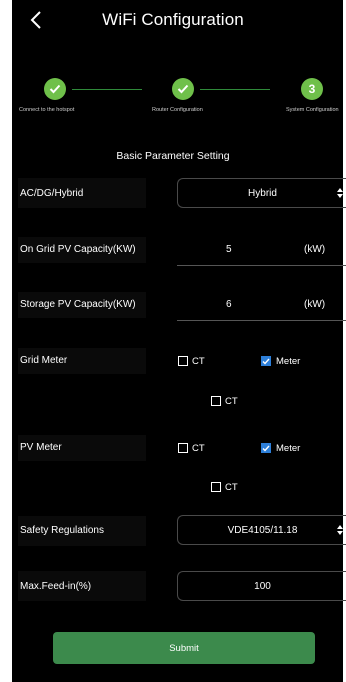 The width and height of the screenshot is (346, 682). What do you see at coordinates (315, 304) in the screenshot?
I see `storage-pv-unit: (kW)` at bounding box center [315, 304].